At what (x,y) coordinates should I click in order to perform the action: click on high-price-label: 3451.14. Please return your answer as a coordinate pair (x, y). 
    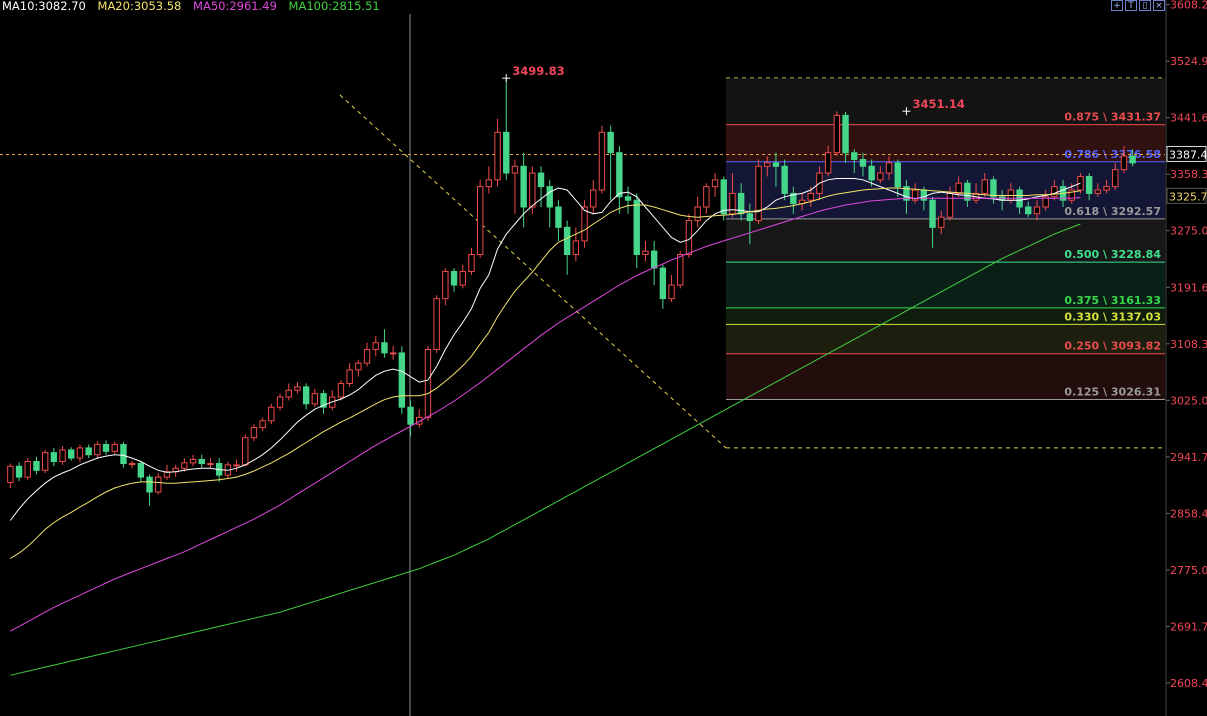
    Looking at the image, I should click on (938, 104).